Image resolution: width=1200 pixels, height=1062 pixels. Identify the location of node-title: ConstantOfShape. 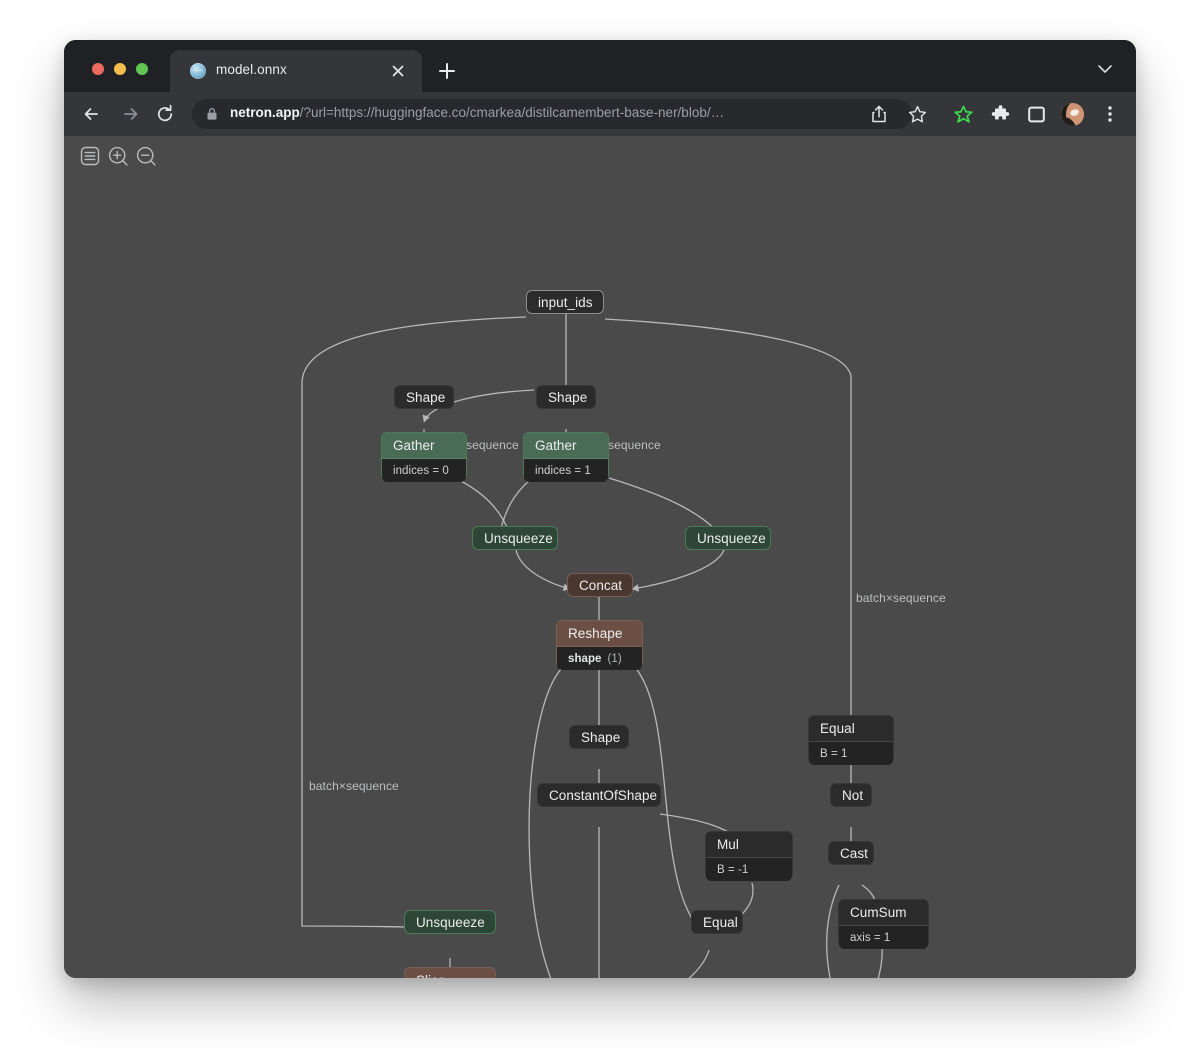
(603, 795).